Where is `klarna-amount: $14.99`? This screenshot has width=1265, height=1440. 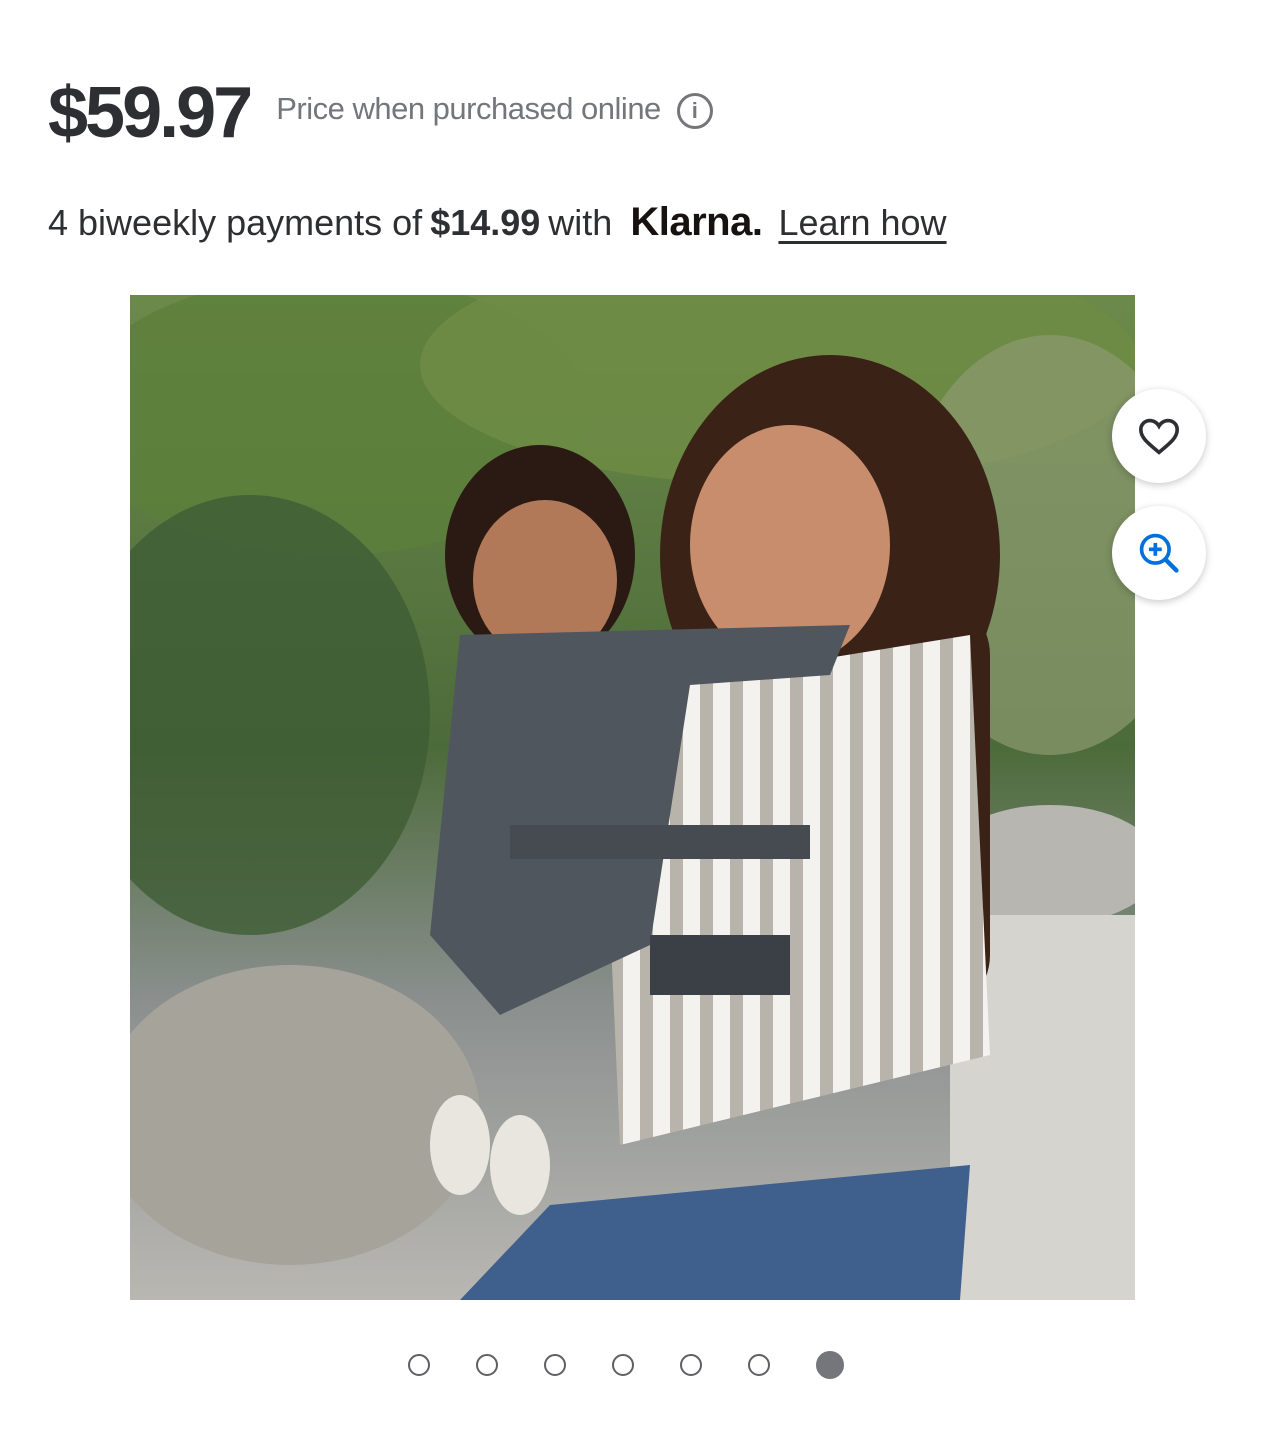
klarna-amount: $14.99 is located at coordinates (485, 222).